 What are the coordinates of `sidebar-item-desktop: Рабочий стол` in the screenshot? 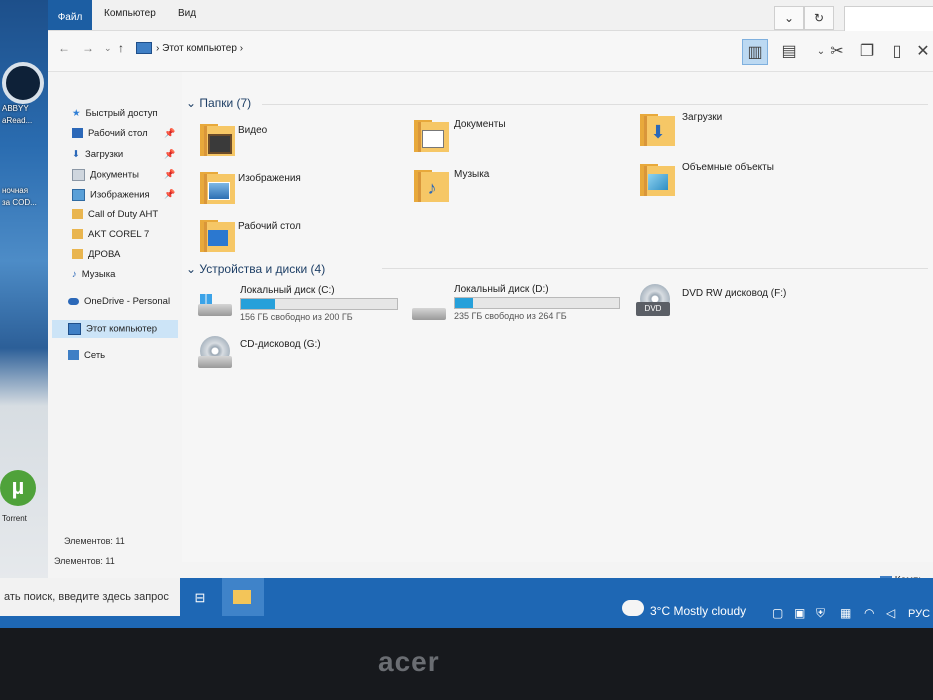 It's located at (110, 133).